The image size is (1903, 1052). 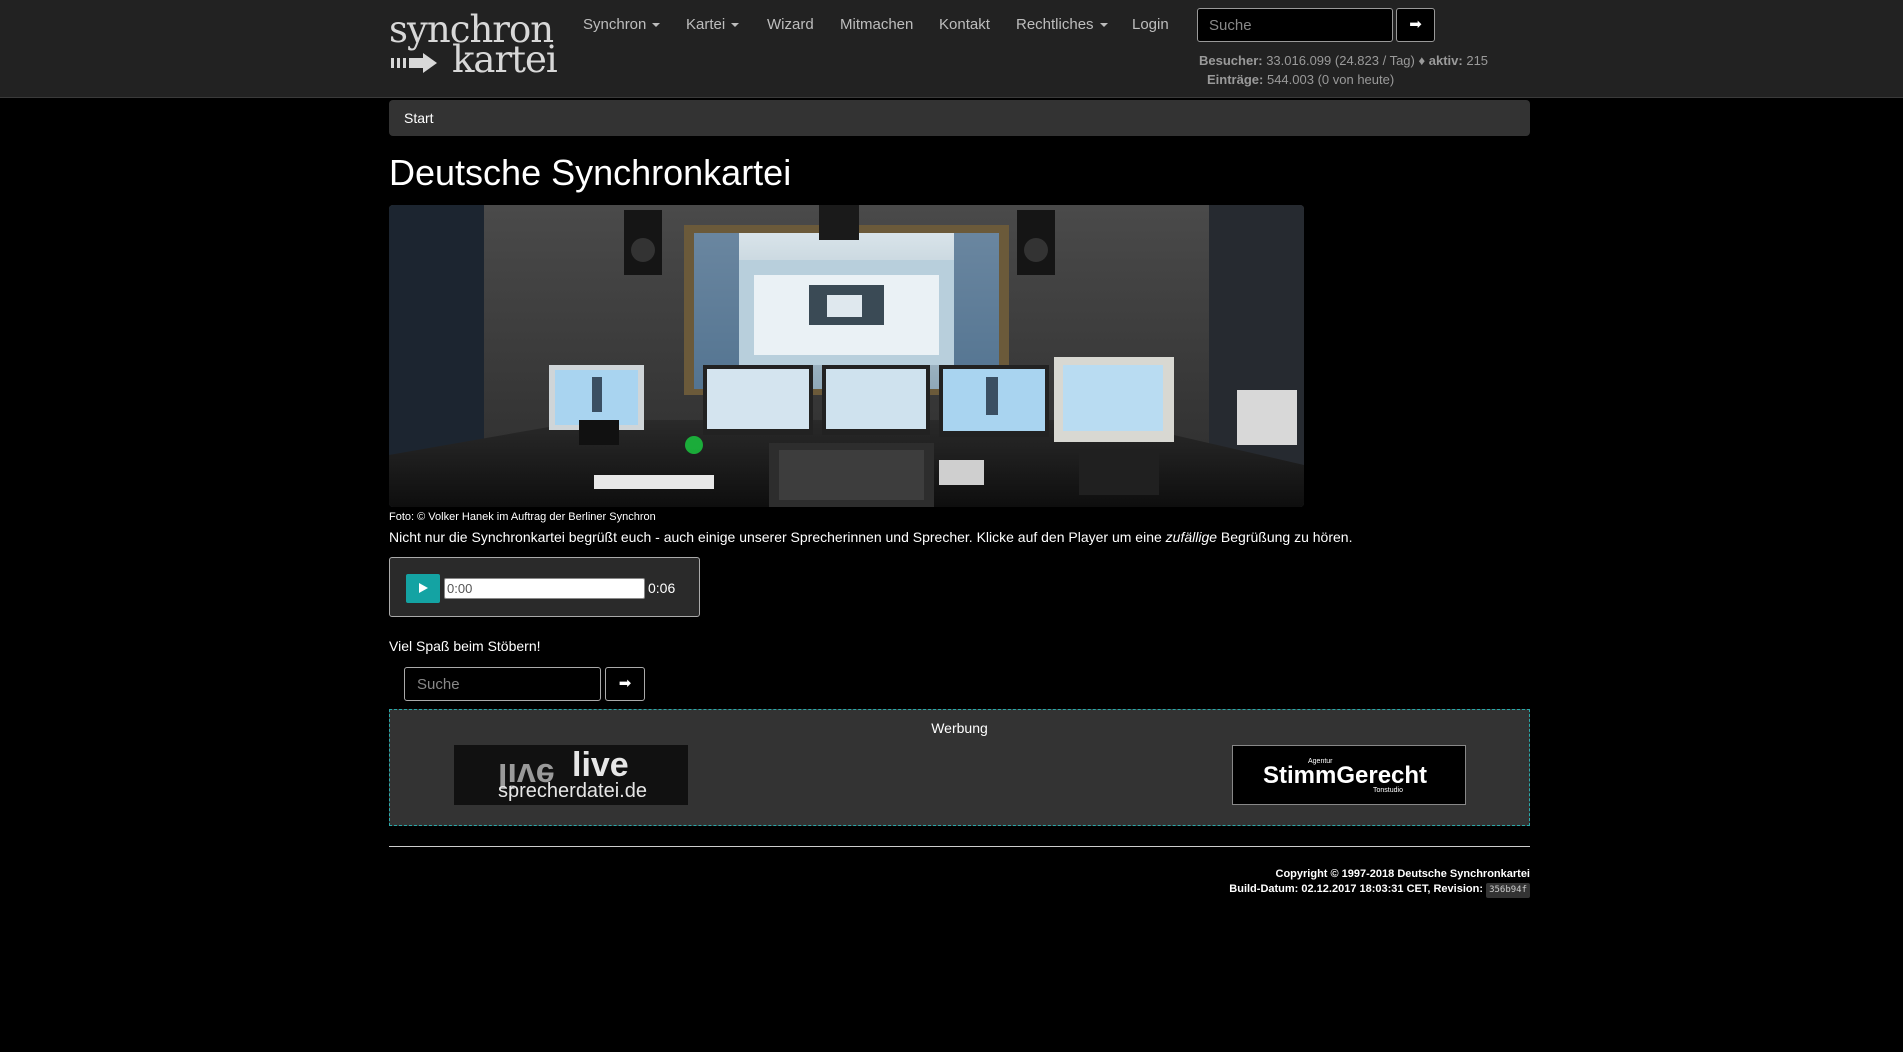 I want to click on audio-player: 0:00 0:06, so click(x=544, y=587).